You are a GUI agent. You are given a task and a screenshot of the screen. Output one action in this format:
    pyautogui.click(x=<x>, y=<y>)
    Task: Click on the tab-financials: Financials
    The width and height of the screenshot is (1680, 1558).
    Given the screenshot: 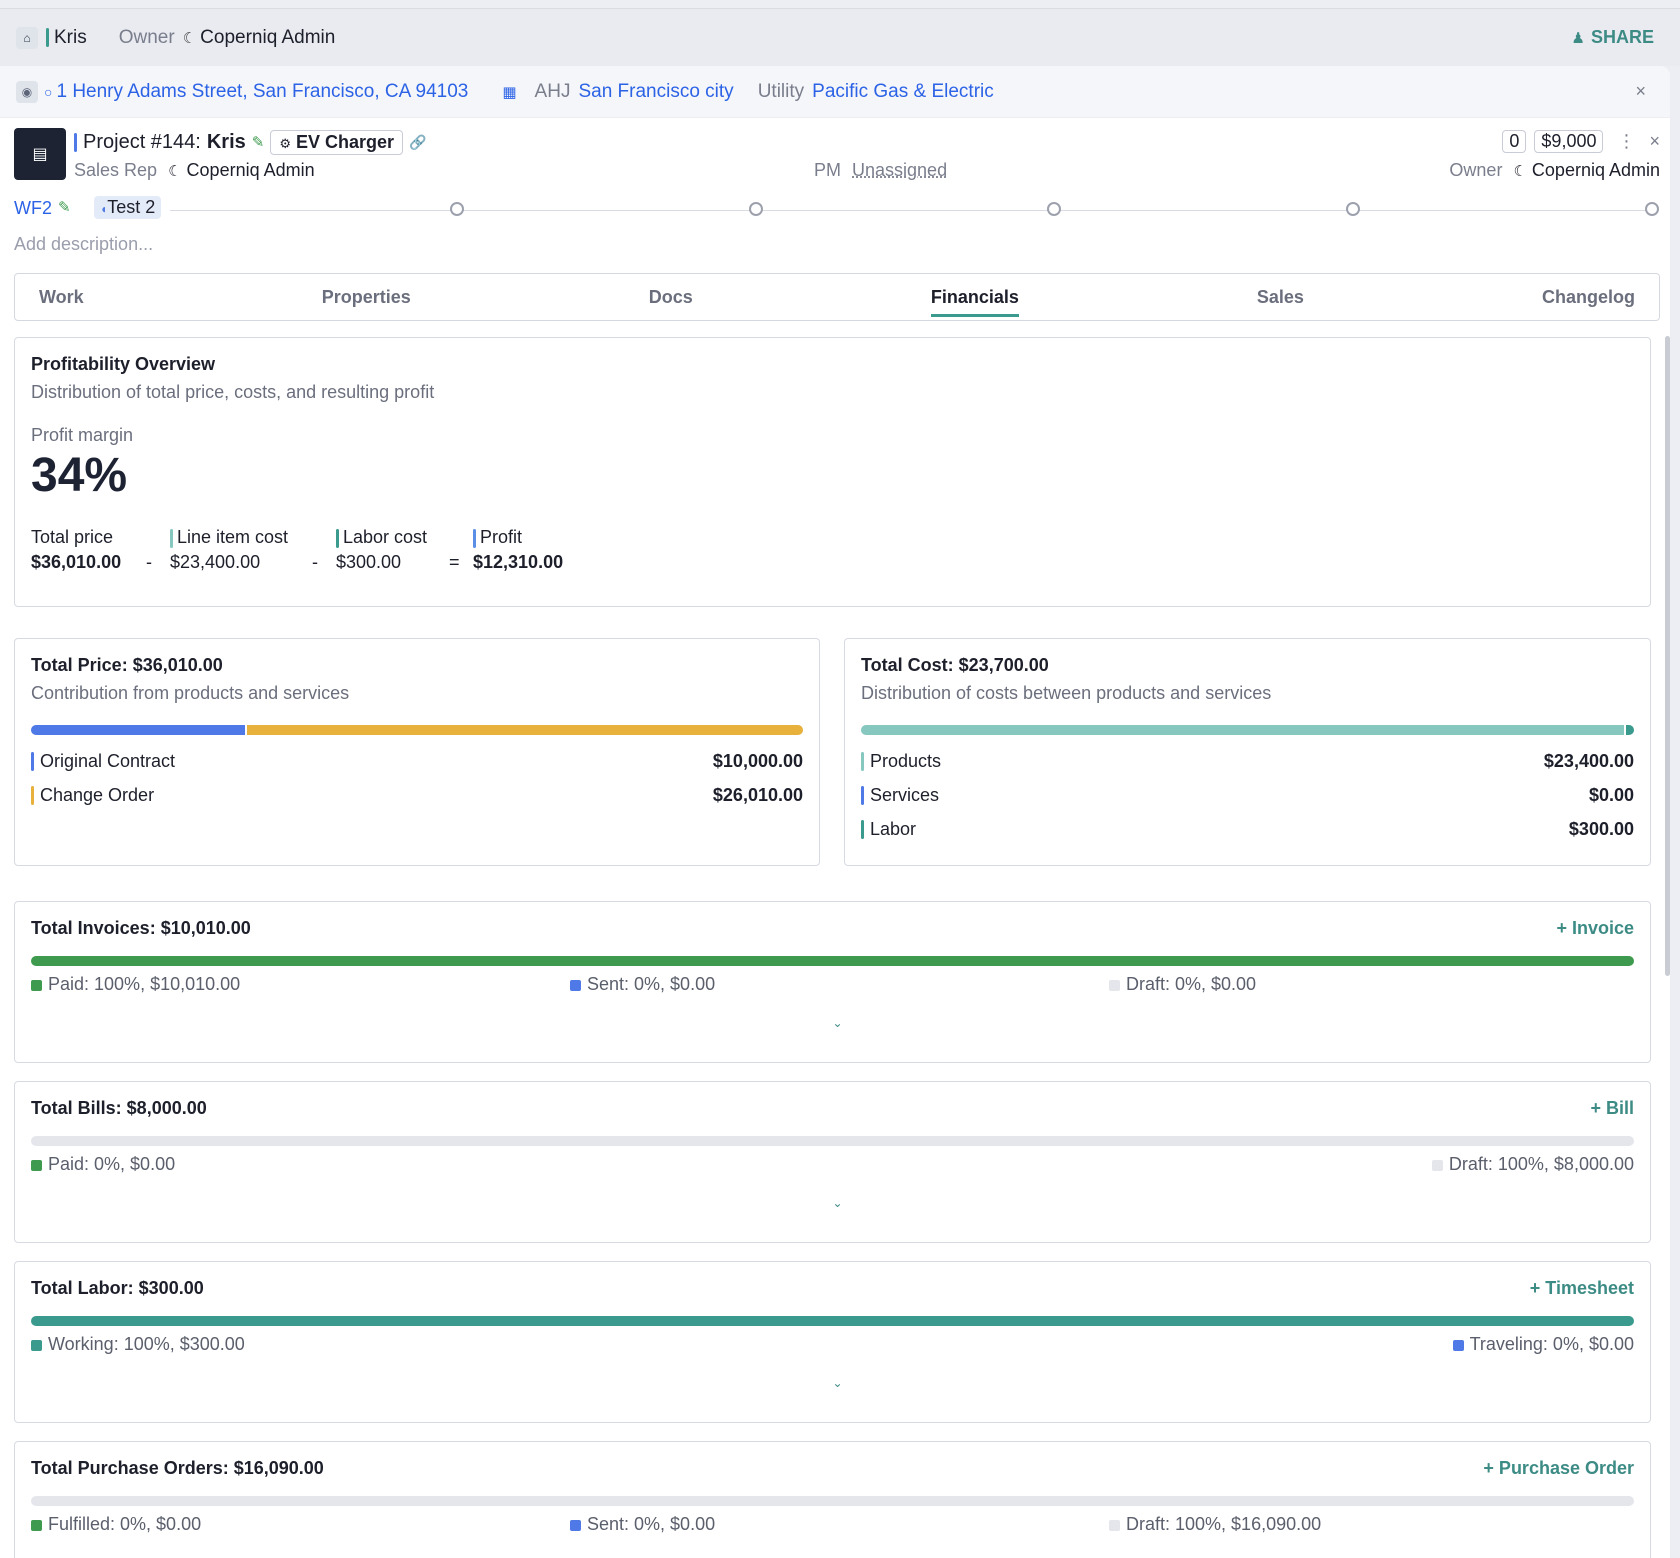 What is the action you would take?
    pyautogui.click(x=974, y=302)
    